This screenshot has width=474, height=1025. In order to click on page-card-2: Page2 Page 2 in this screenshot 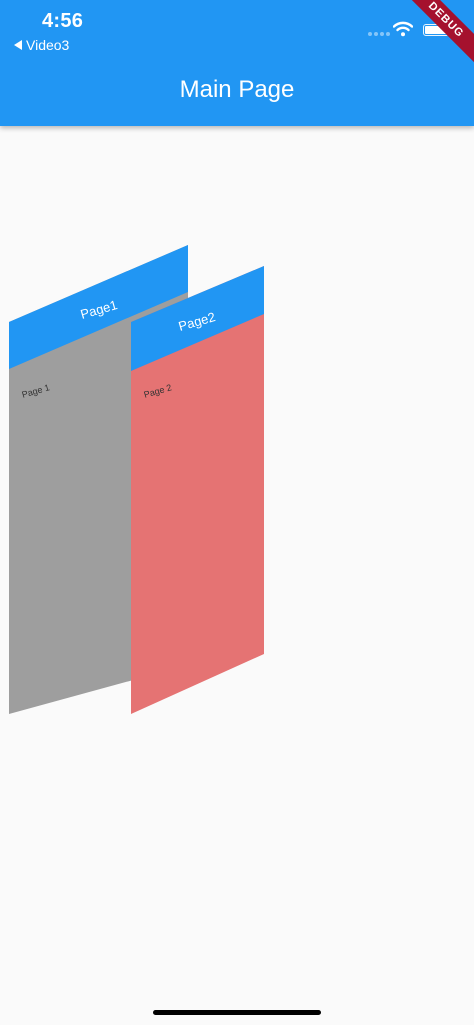, I will do `click(197, 490)`.